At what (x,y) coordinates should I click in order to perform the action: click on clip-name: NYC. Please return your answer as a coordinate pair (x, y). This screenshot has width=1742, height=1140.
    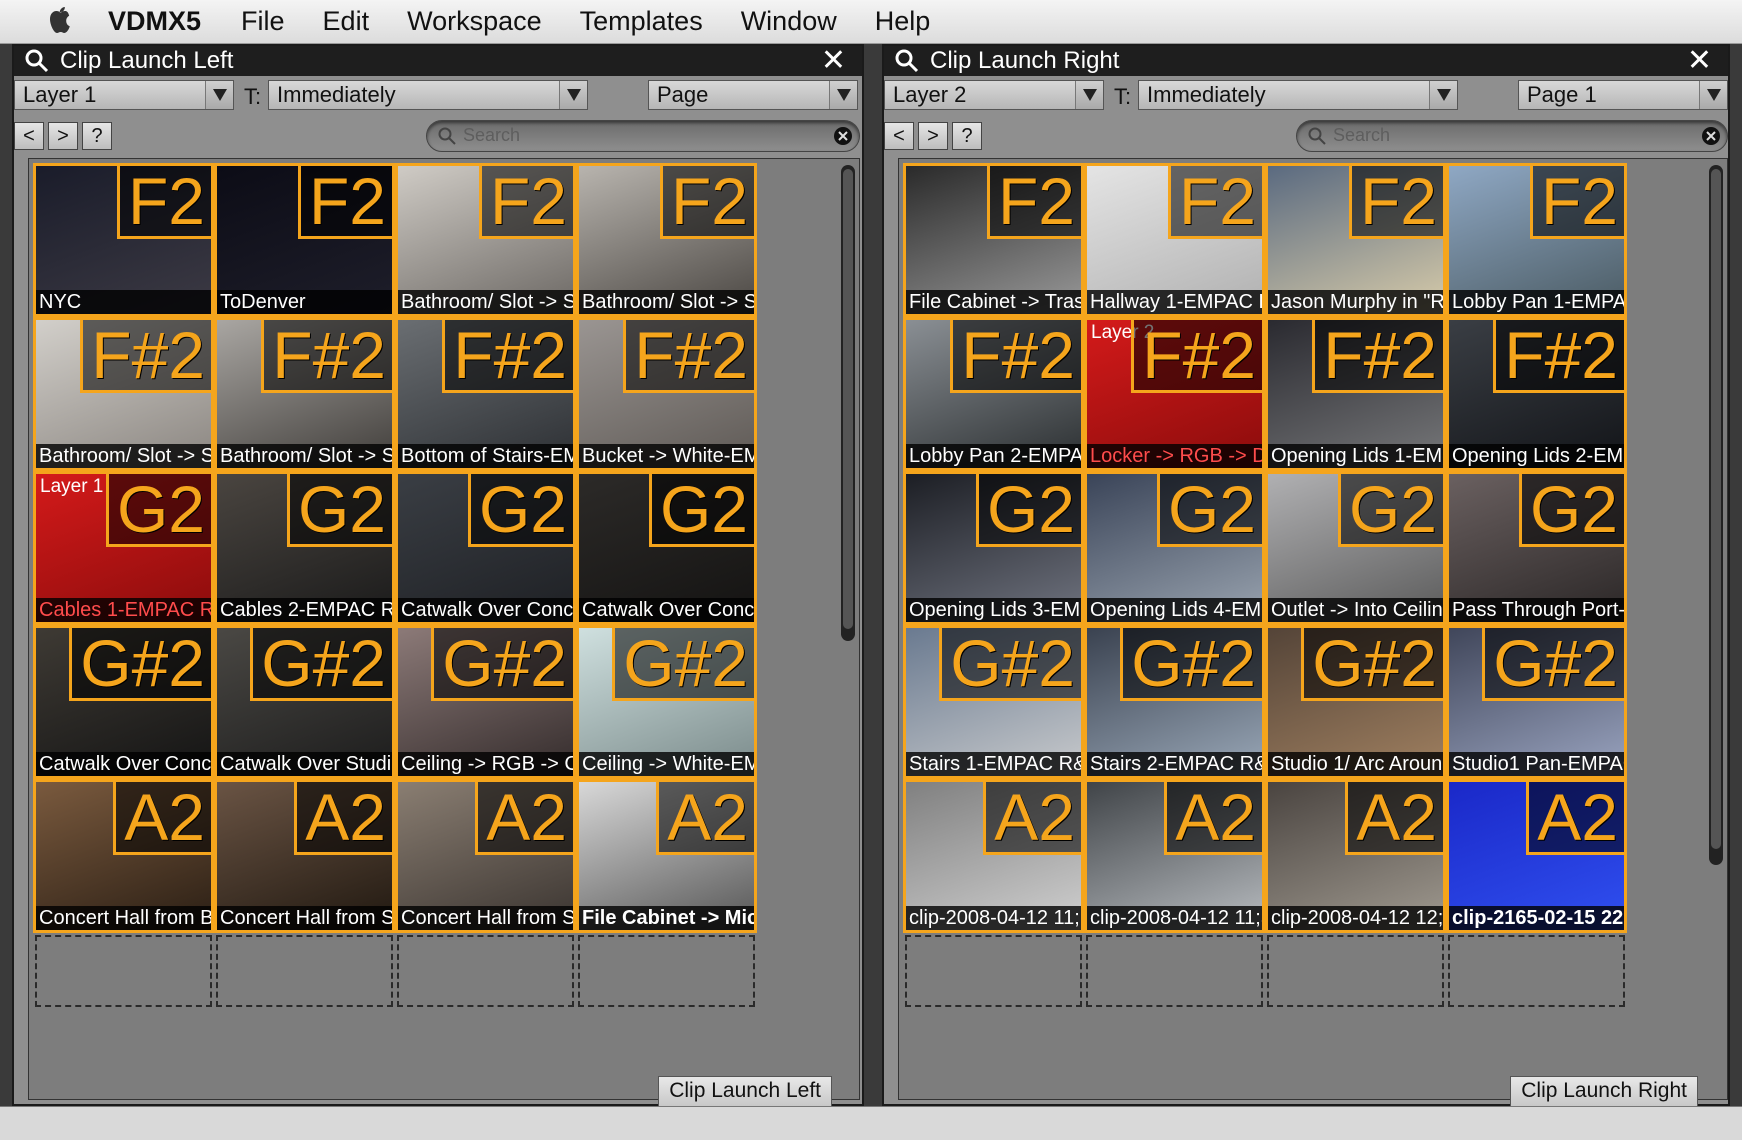
    Looking at the image, I should click on (123, 302).